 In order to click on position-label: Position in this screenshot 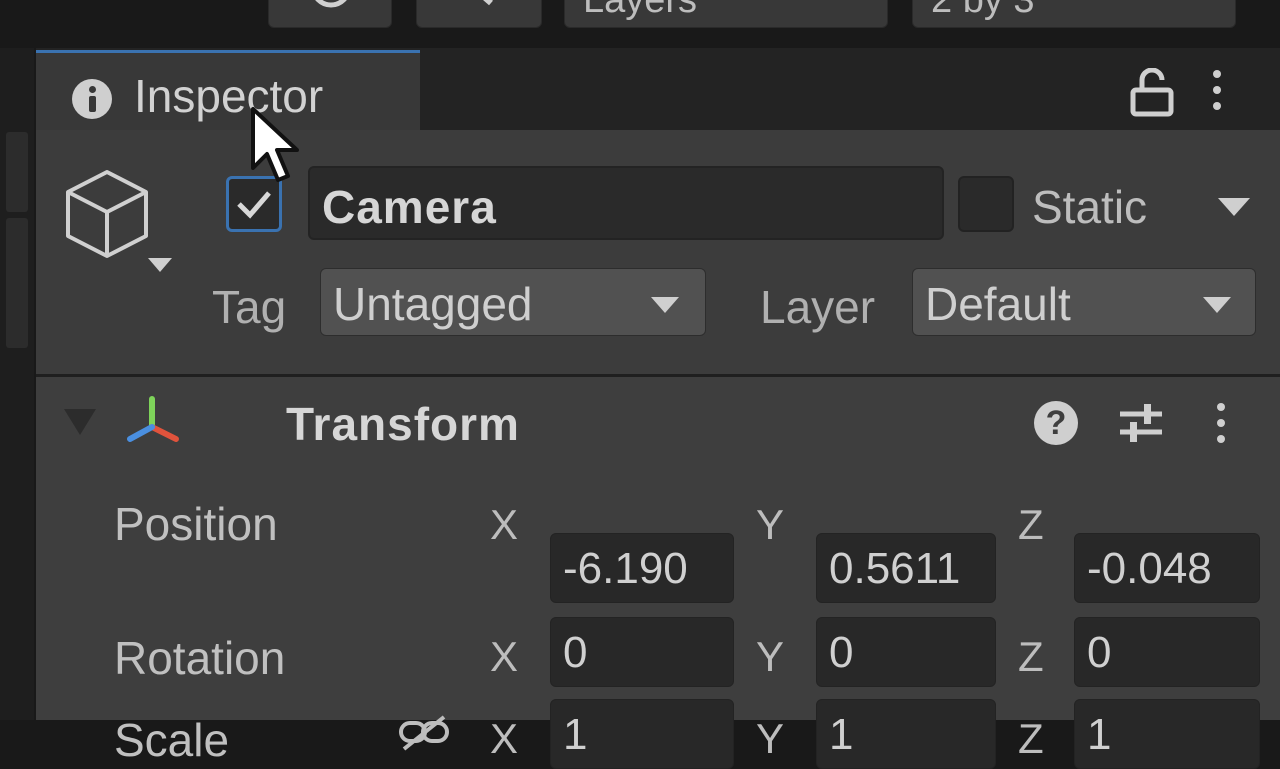, I will do `click(196, 524)`.